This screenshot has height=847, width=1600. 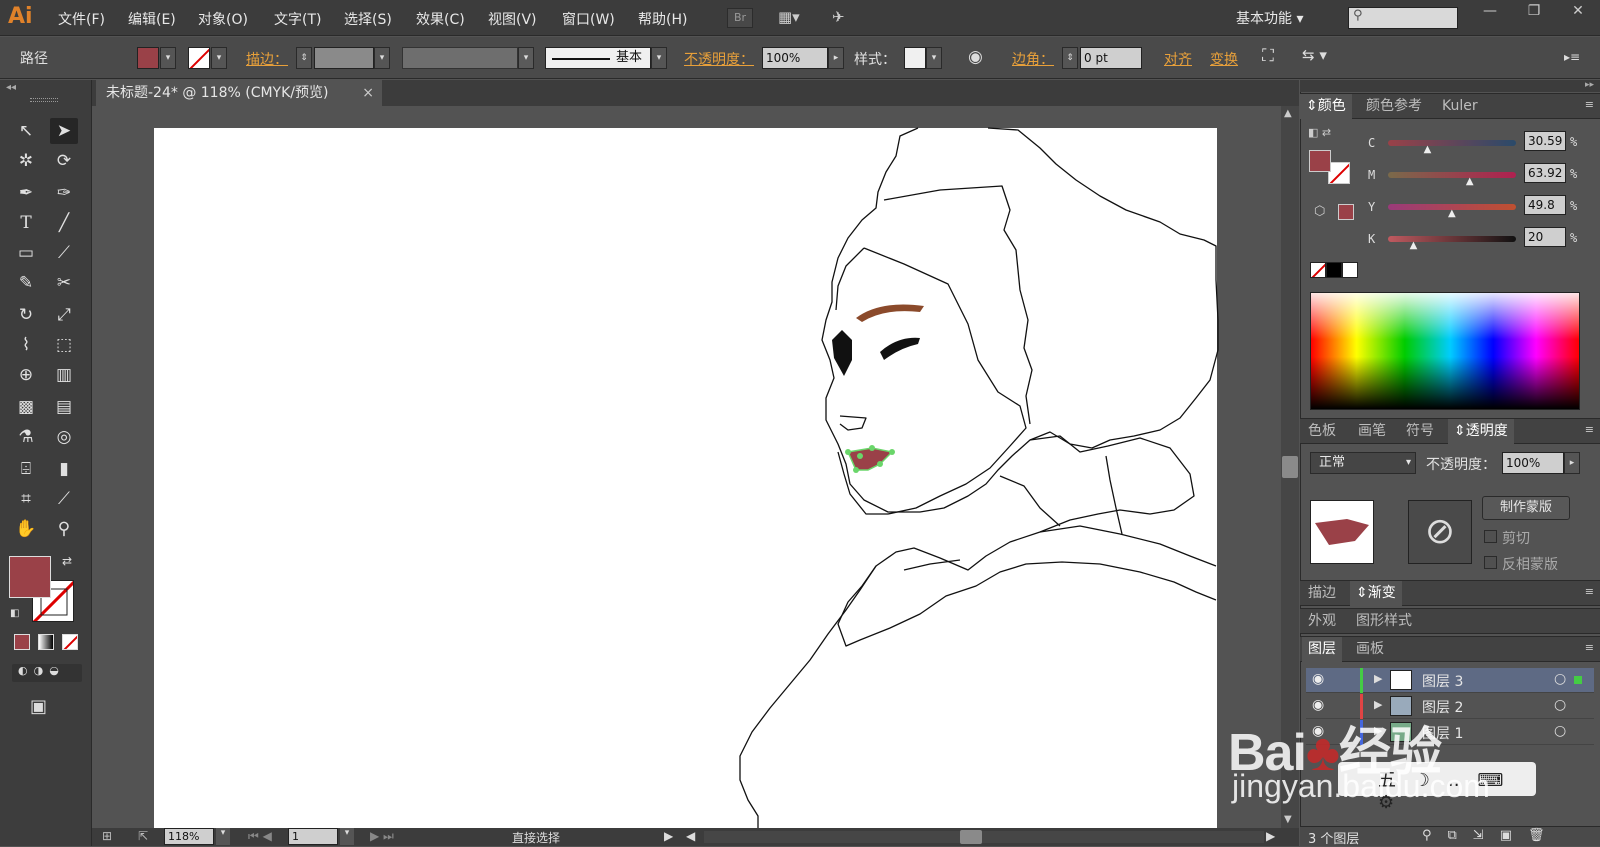 I want to click on color-spectrum, so click(x=1445, y=351).